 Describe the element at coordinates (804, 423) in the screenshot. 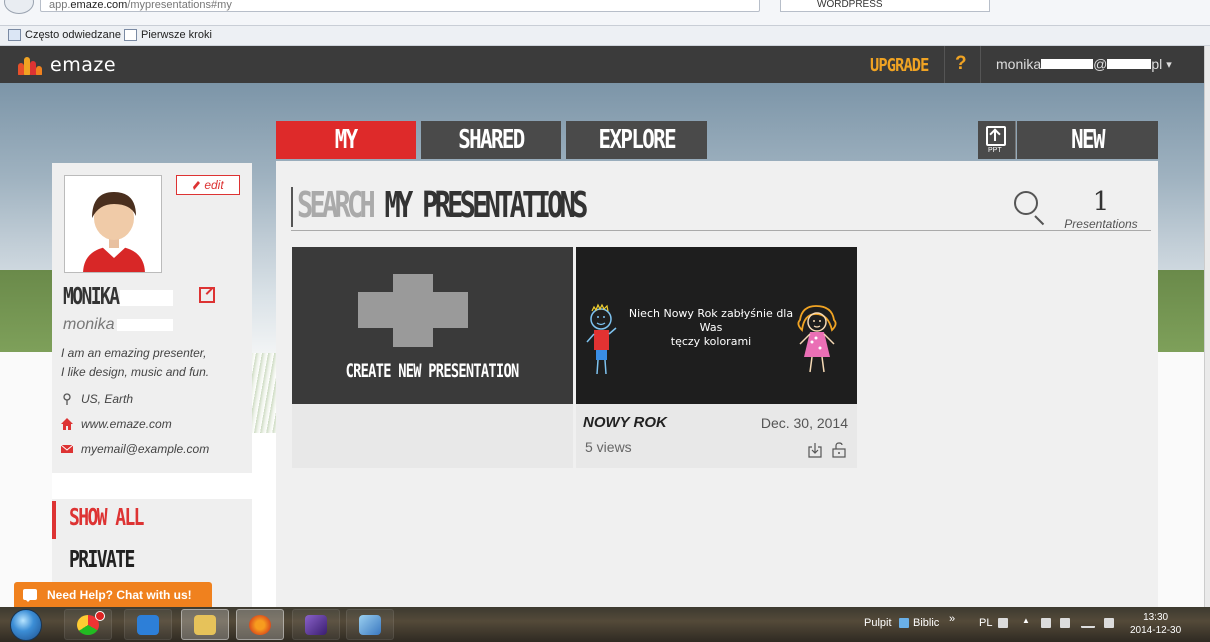

I see `presentation-date: Dec. 30, 2014` at that location.